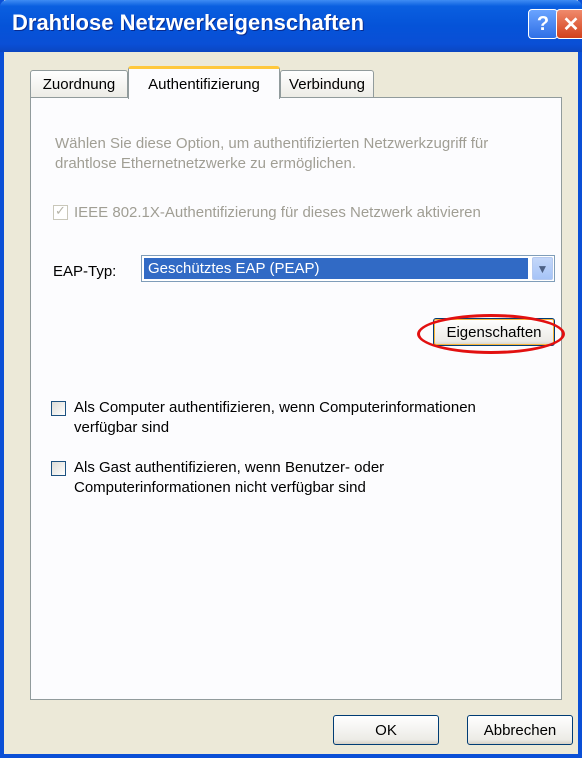 This screenshot has width=582, height=758. What do you see at coordinates (58, 468) in the screenshot?
I see `guest-auth-checkbox` at bounding box center [58, 468].